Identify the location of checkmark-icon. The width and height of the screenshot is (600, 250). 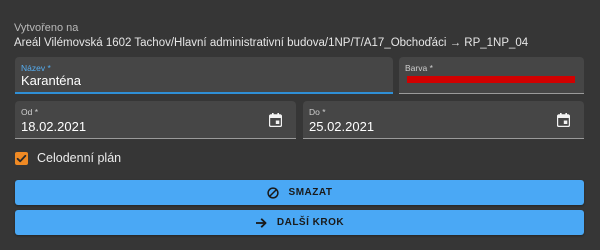
(21, 158).